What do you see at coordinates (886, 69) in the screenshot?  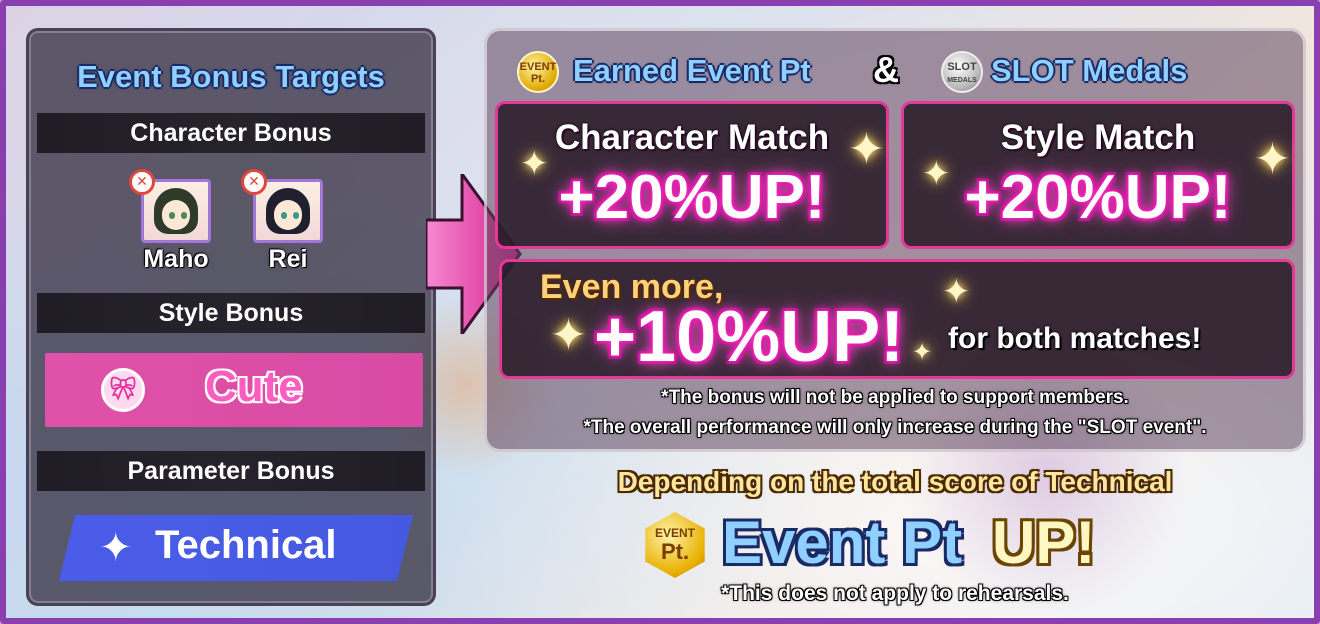 I see `heading-ampersand: &` at bounding box center [886, 69].